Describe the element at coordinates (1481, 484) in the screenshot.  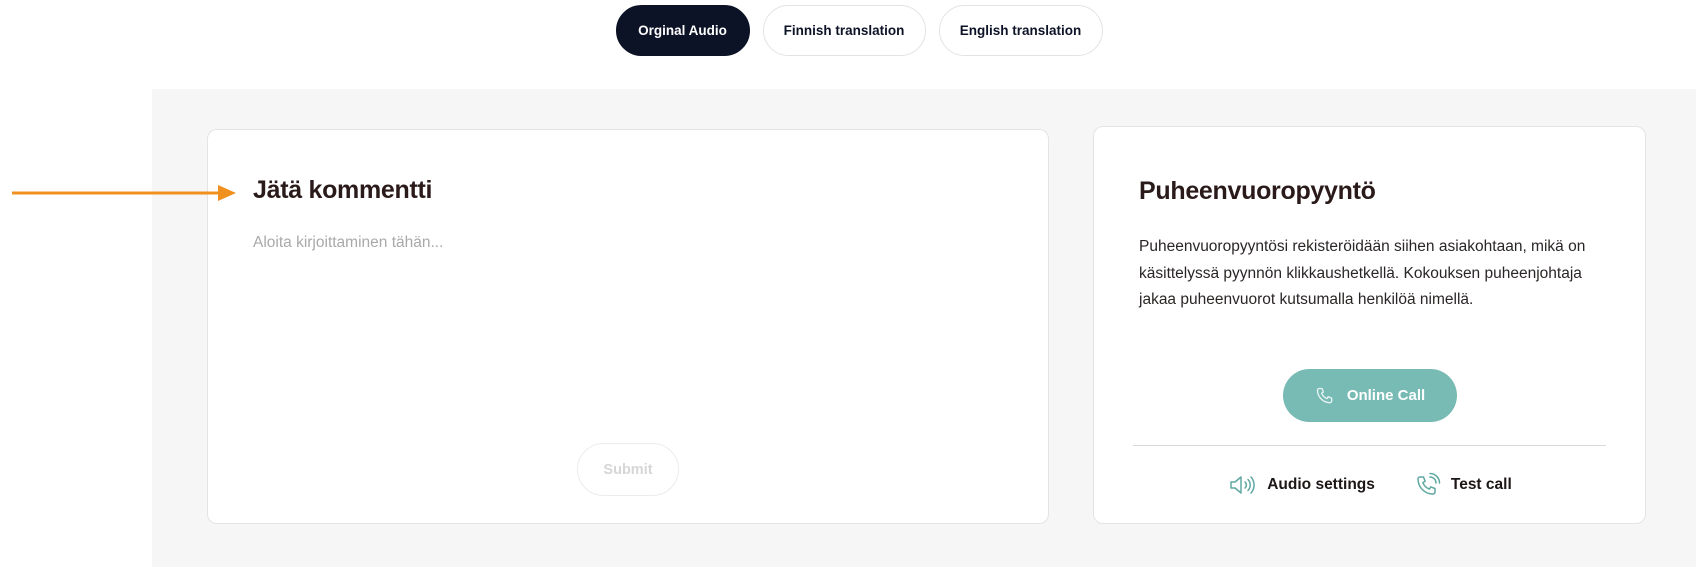
I see `test-call-label: Test call` at that location.